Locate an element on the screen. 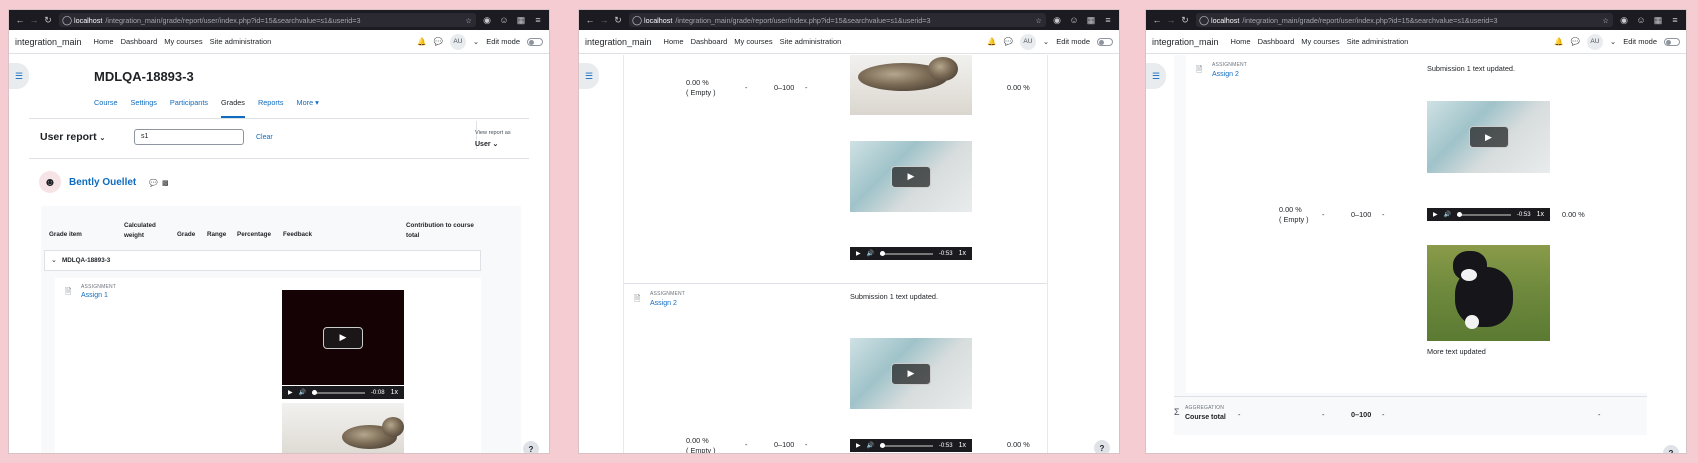  tab-settings: Settings is located at coordinates (144, 108).